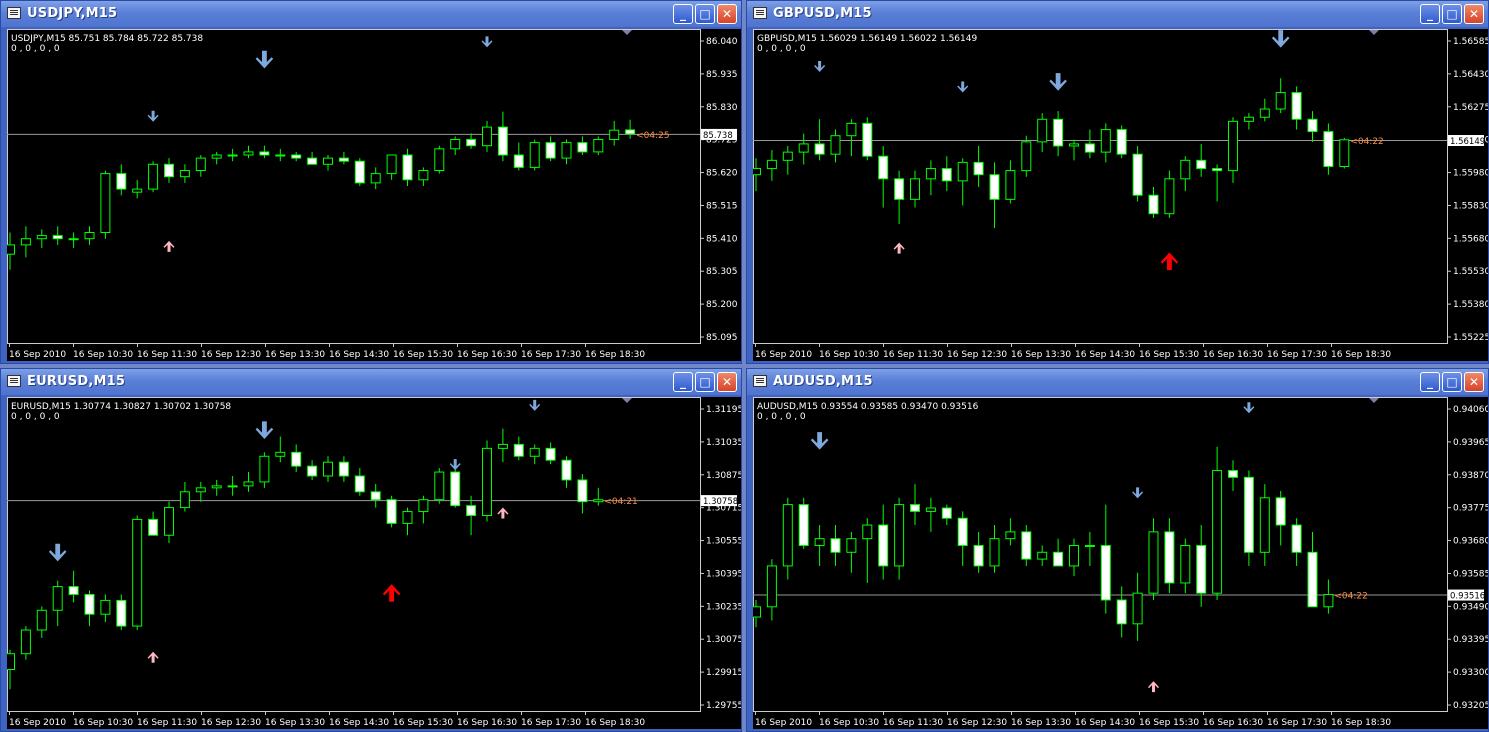 The width and height of the screenshot is (1489, 732). Describe the element at coordinates (1233, 723) in the screenshot. I see `time-label: 16 Sep 16:30` at that location.